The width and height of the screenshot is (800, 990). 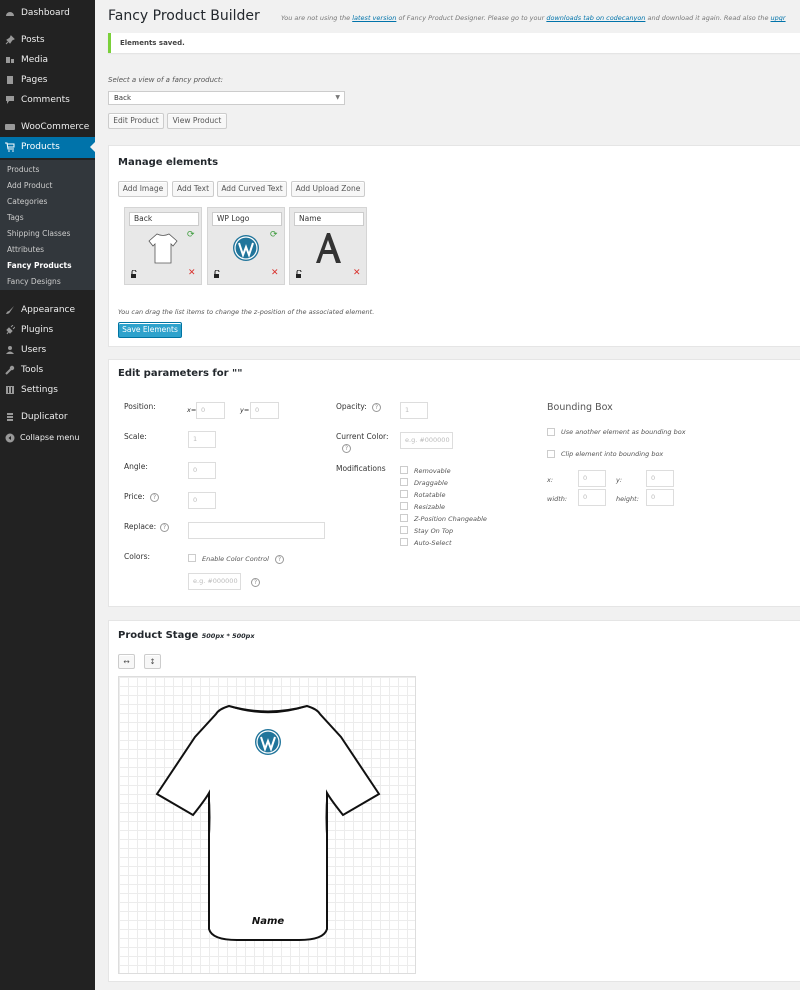 I want to click on scale-label: Scale:, so click(x=135, y=436).